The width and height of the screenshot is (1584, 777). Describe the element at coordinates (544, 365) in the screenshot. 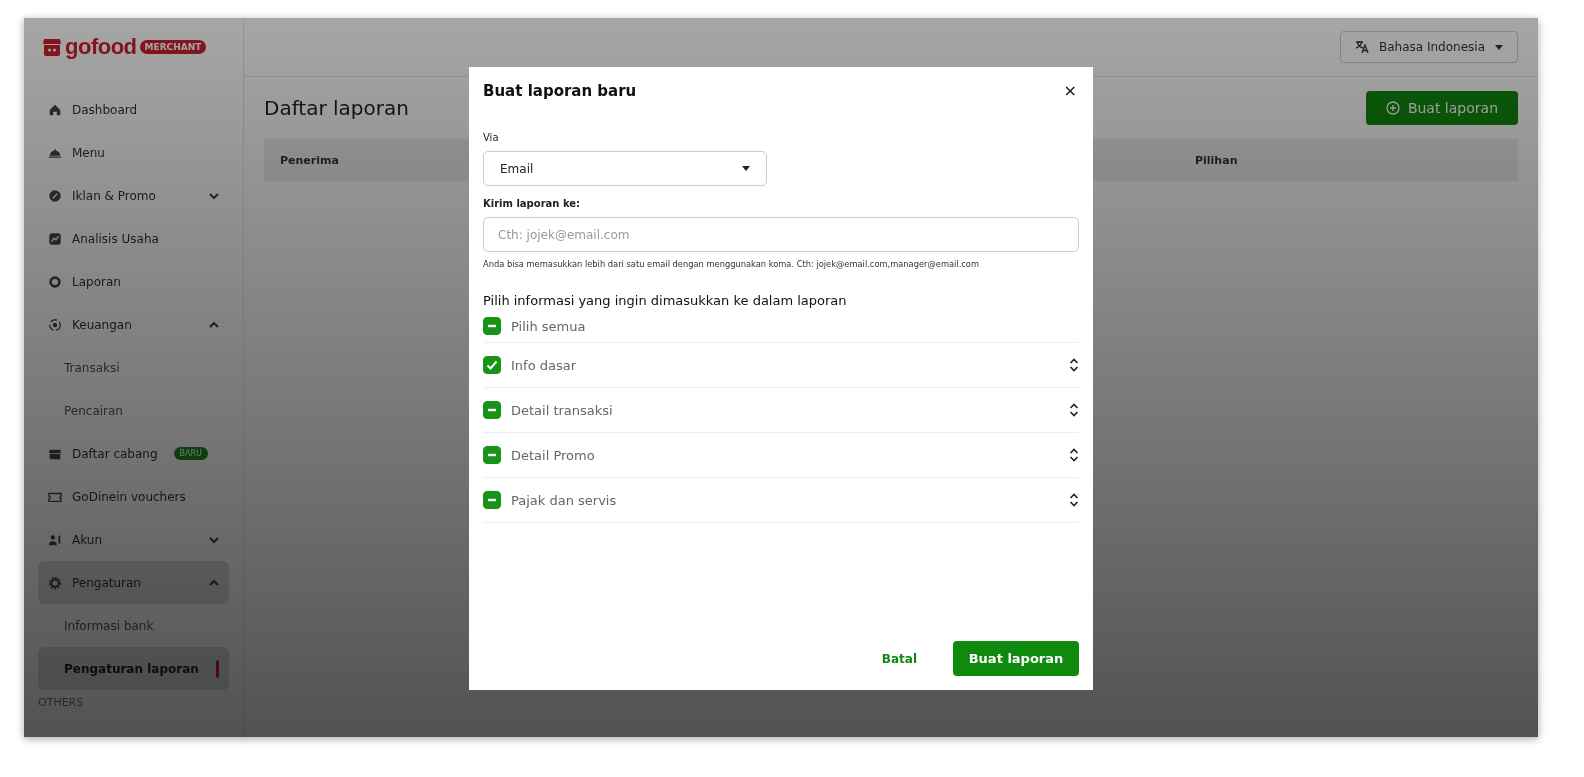

I see `checkbox-label: Info dasar` at that location.